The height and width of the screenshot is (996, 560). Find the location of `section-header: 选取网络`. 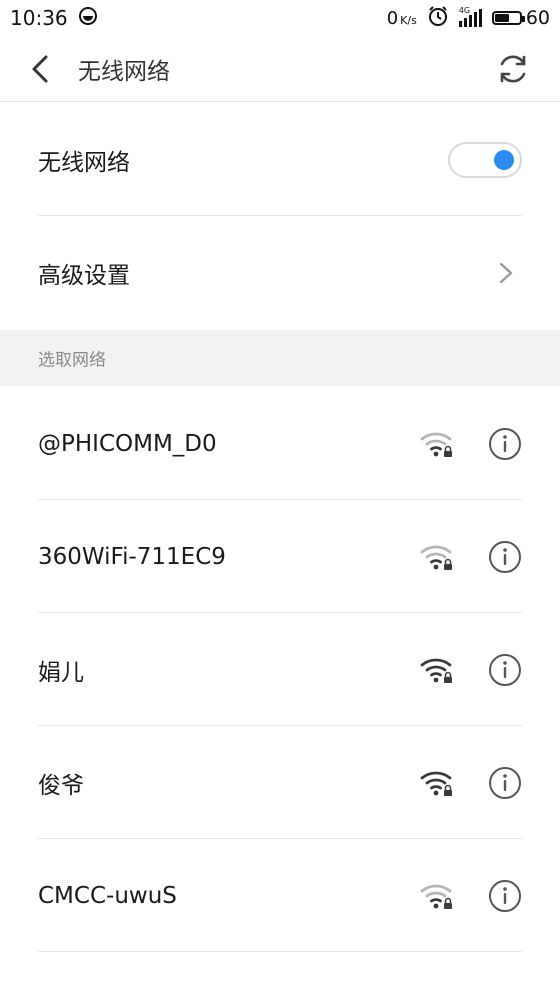

section-header: 选取网络 is located at coordinates (280, 358).